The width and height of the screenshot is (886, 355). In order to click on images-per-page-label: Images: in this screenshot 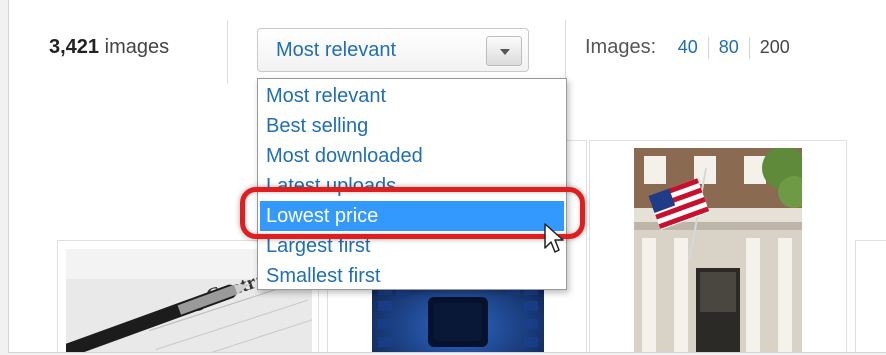, I will do `click(621, 47)`.